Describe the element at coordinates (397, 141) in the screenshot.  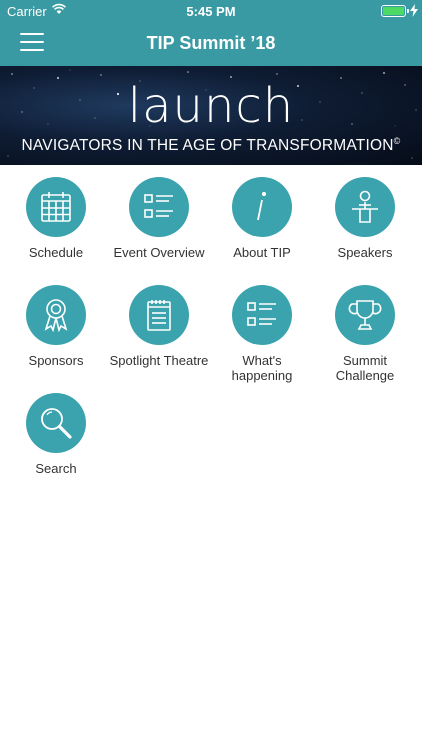
I see `copyright-mark: ©` at that location.